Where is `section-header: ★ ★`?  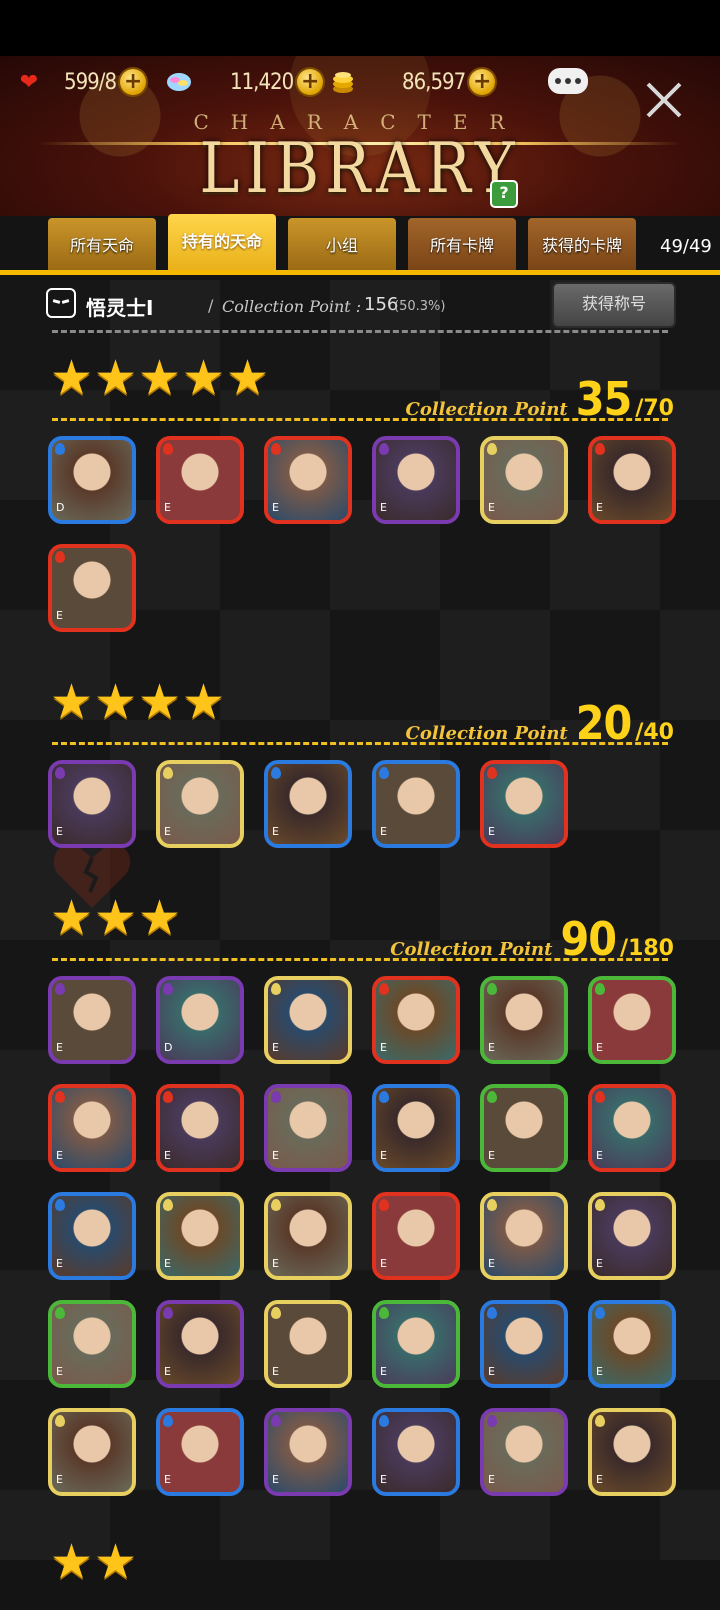
section-header: ★ ★ is located at coordinates (360, 1572).